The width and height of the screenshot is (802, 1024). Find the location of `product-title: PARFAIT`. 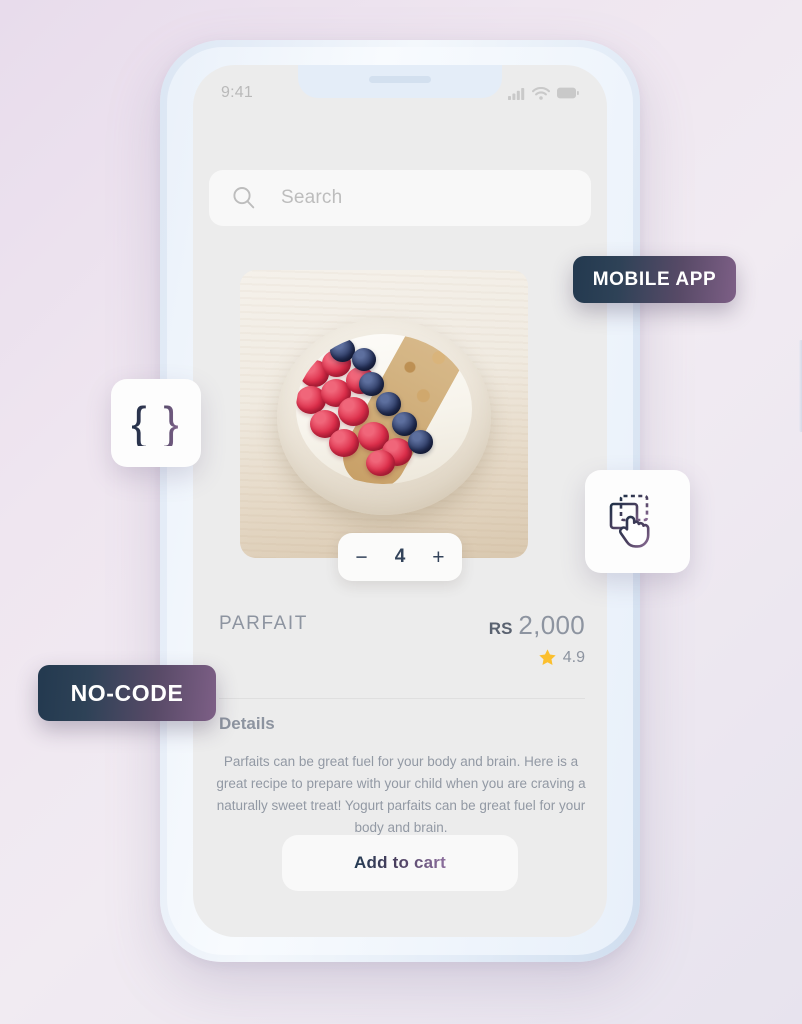

product-title: PARFAIT is located at coordinates (263, 623).